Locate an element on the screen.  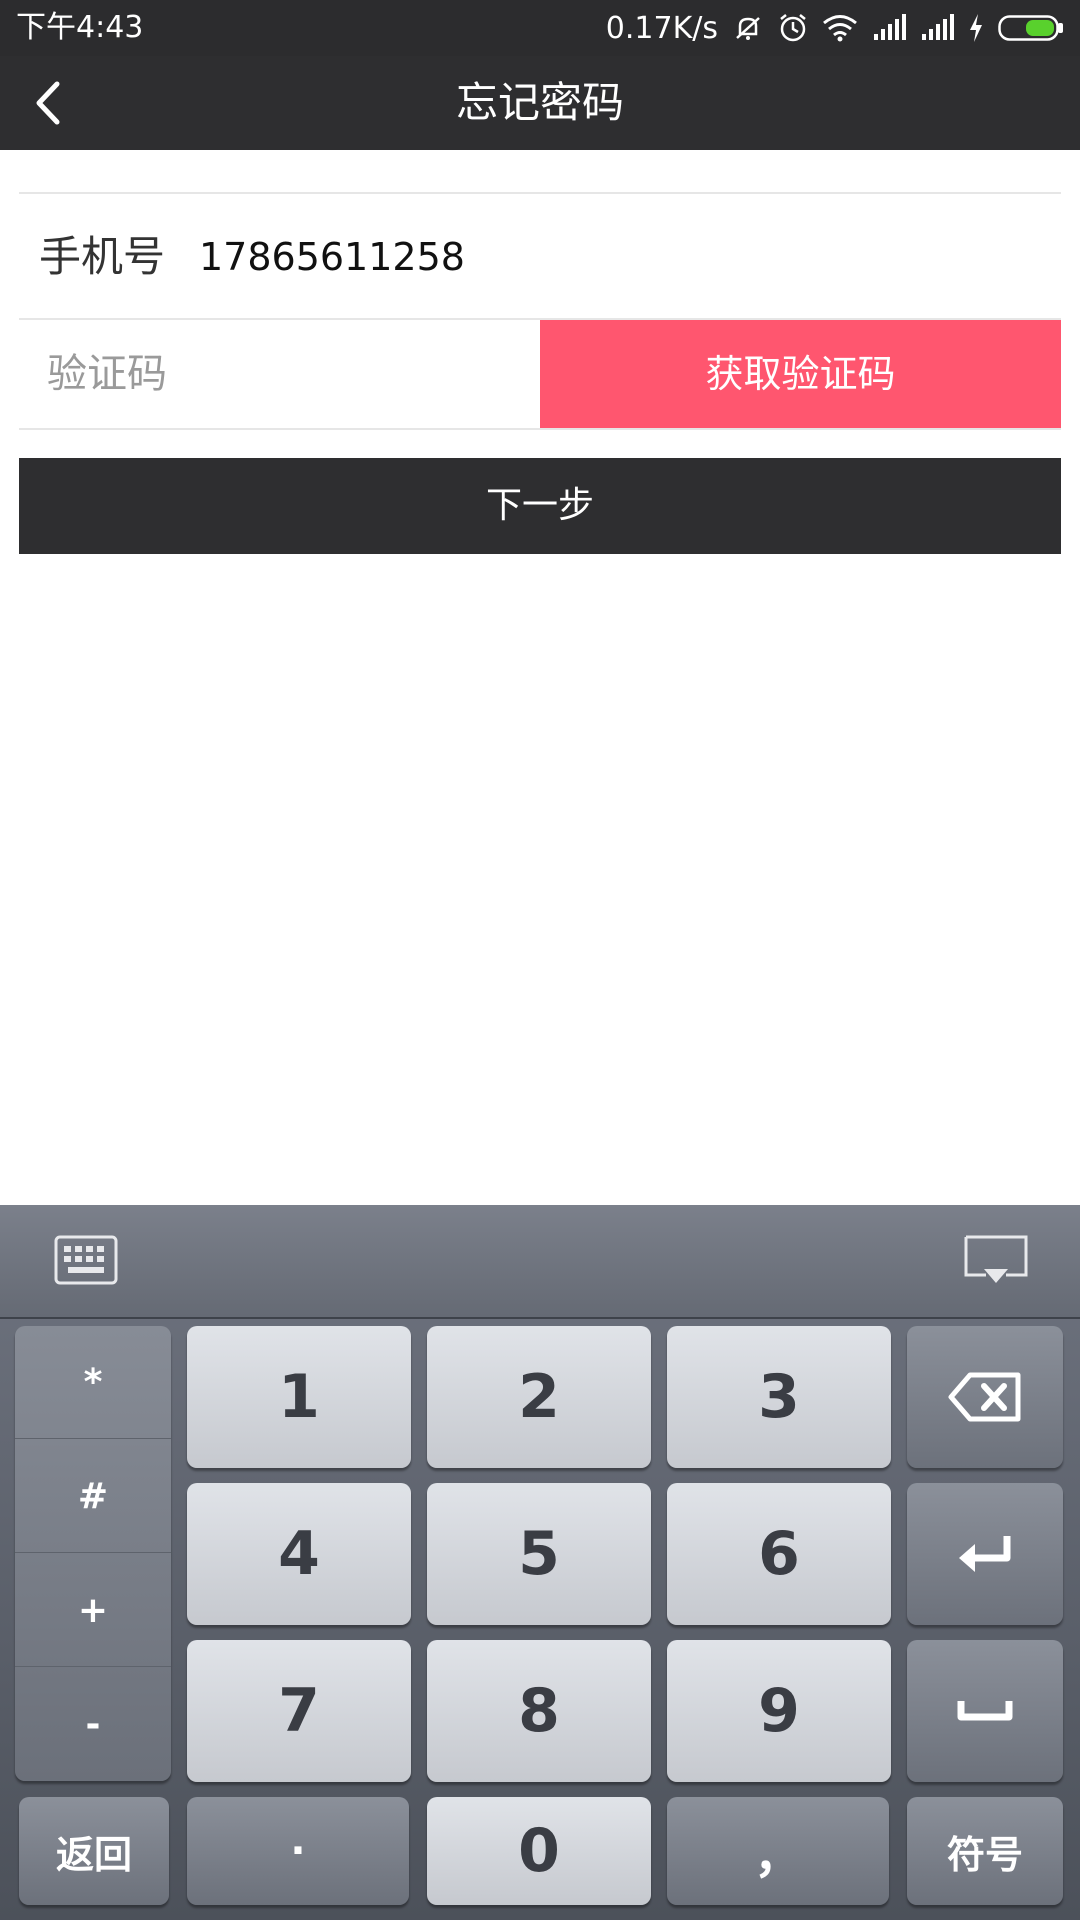
app-bar: 忘记密码 is located at coordinates (540, 103).